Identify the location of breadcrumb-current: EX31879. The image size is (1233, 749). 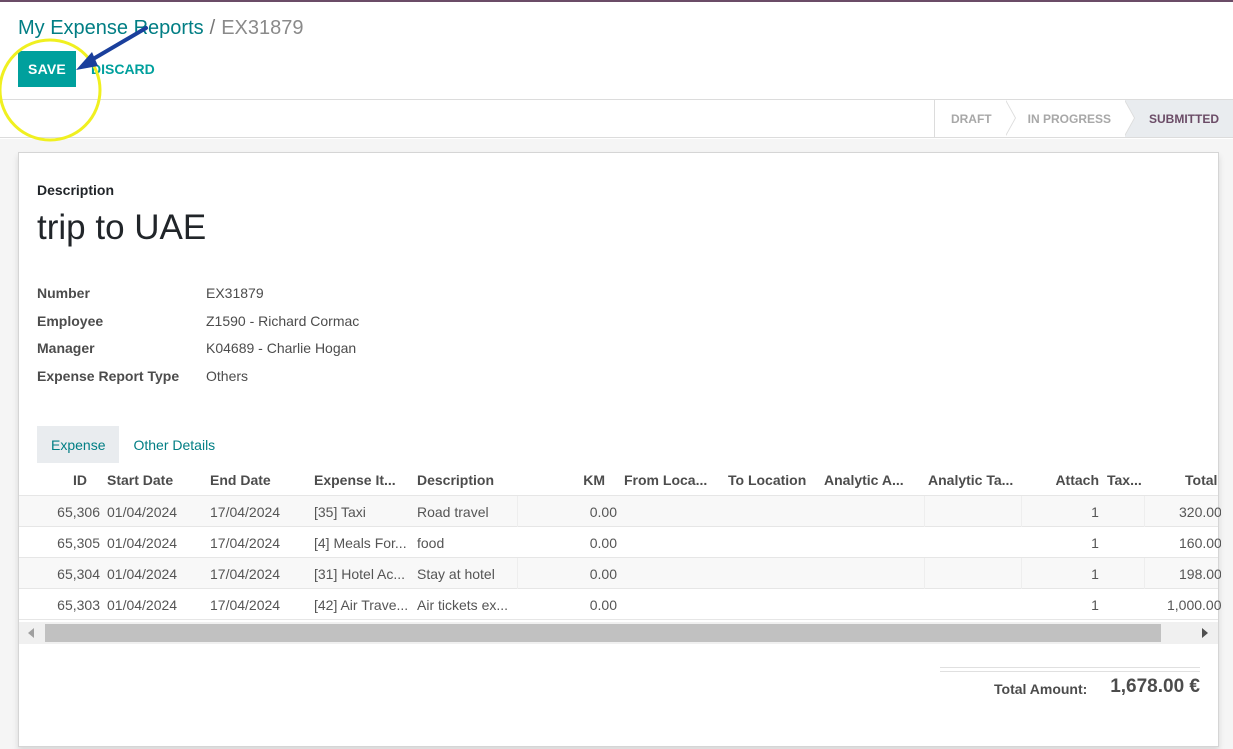
(262, 28).